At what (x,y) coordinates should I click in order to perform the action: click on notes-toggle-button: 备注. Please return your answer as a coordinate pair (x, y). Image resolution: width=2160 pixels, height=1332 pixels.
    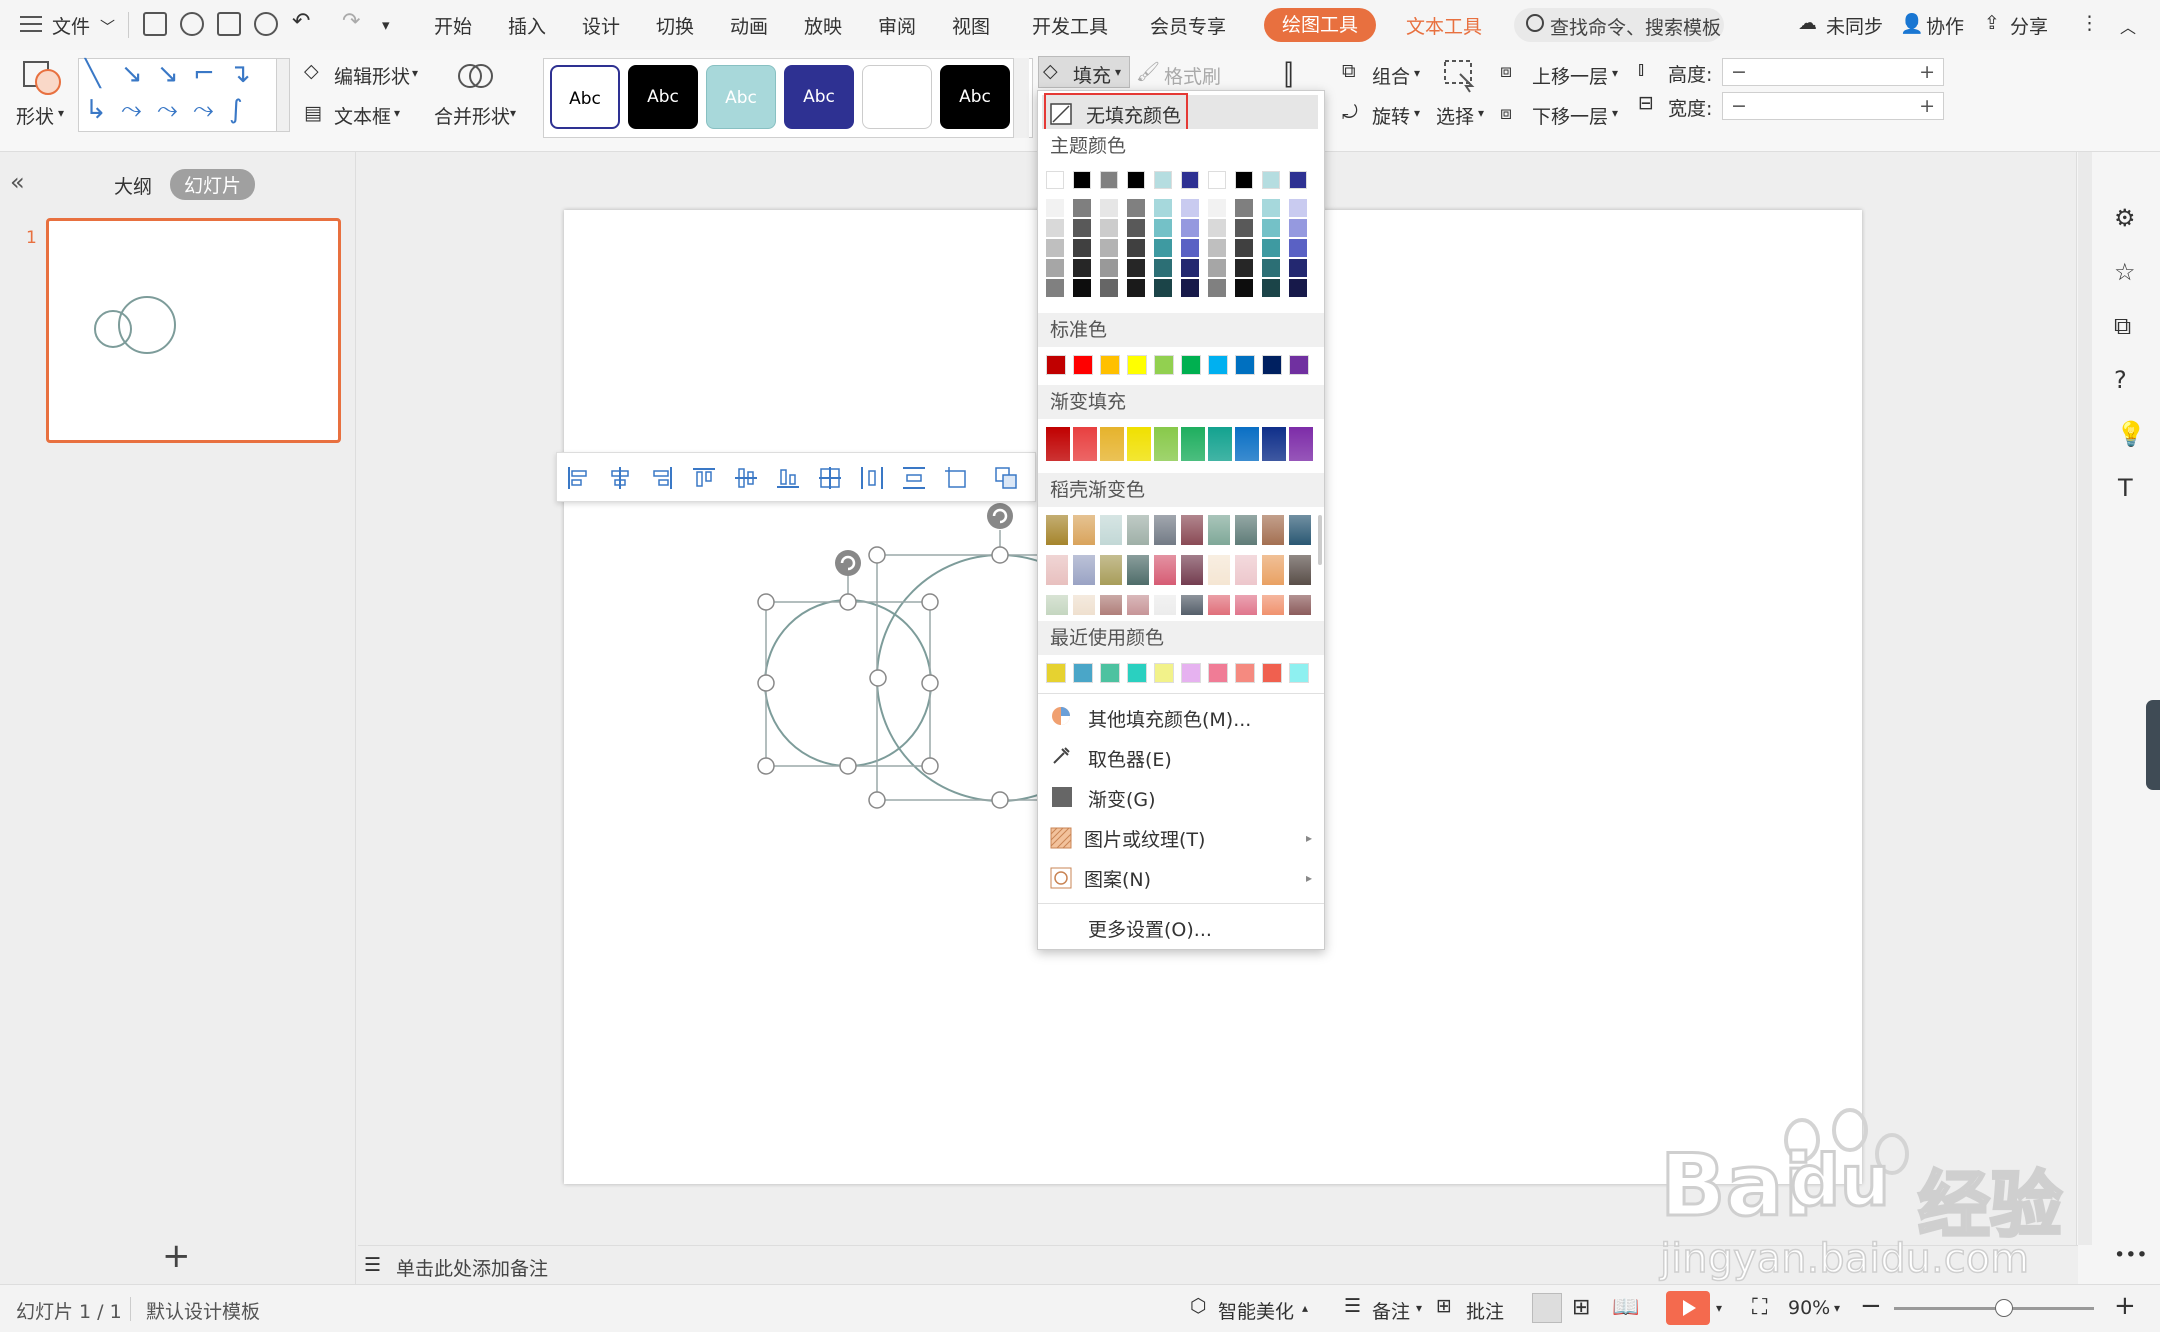
    Looking at the image, I should click on (1391, 1310).